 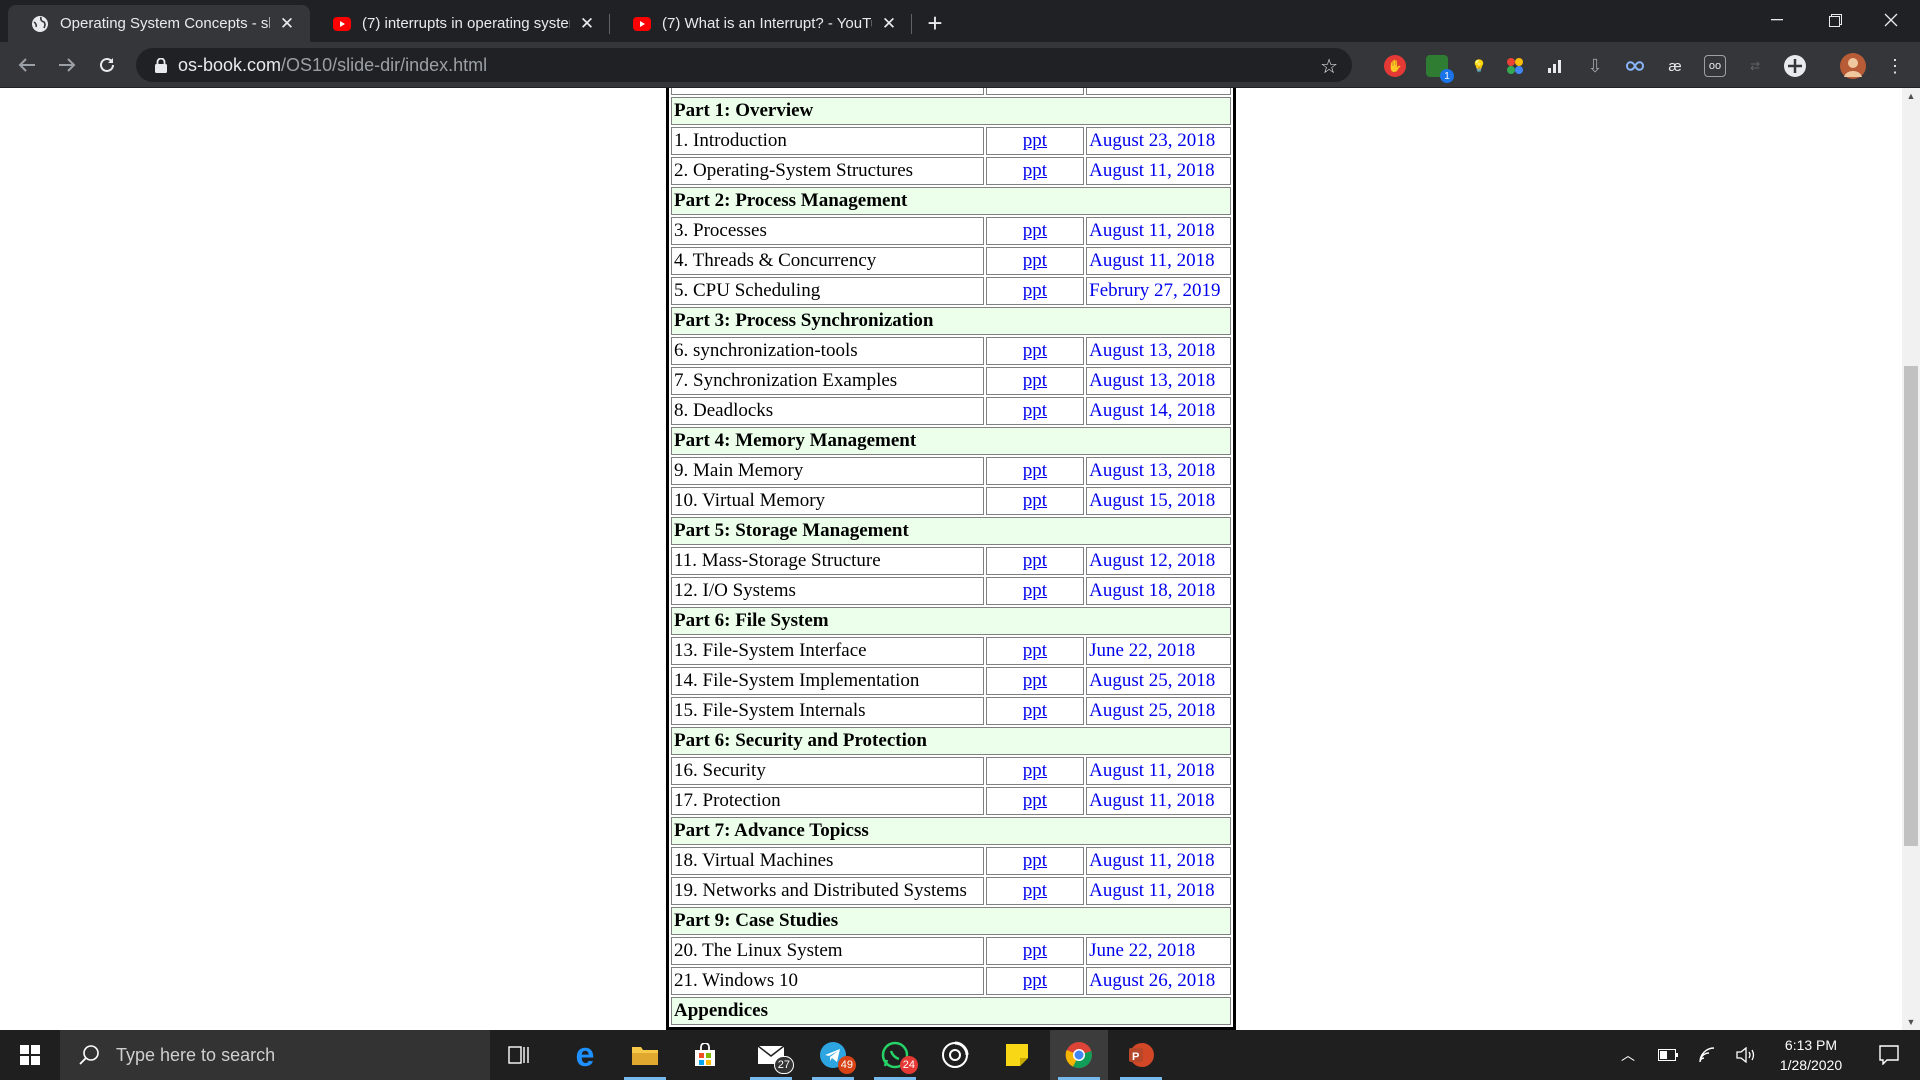 What do you see at coordinates (67, 65) in the screenshot?
I see `forward-button` at bounding box center [67, 65].